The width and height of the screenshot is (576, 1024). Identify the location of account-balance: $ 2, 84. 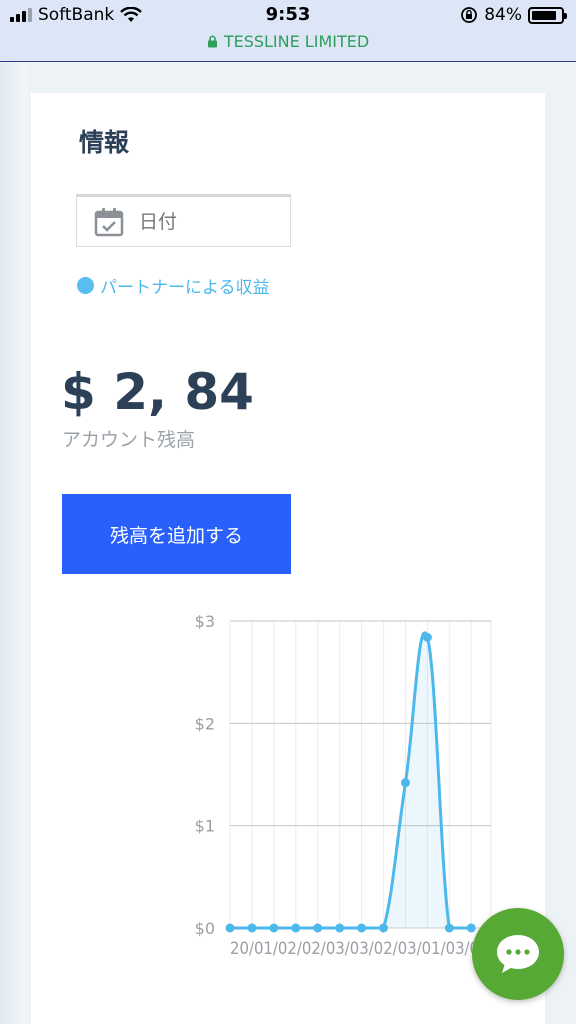
(157, 392).